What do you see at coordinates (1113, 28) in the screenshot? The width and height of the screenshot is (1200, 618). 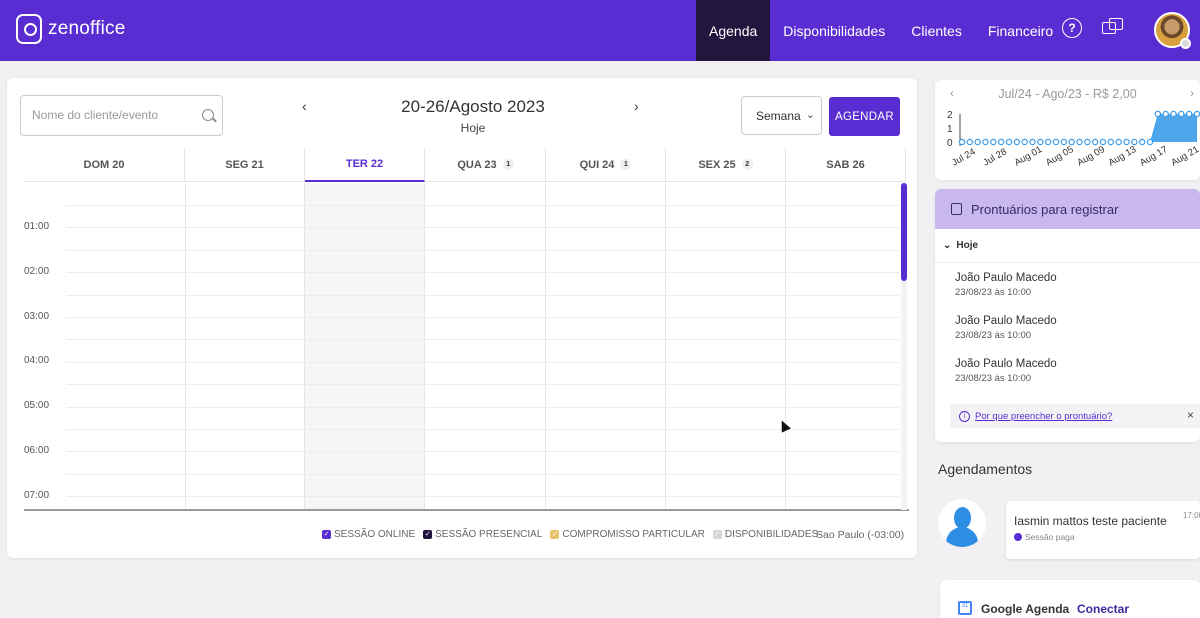 I see `chat-icon` at bounding box center [1113, 28].